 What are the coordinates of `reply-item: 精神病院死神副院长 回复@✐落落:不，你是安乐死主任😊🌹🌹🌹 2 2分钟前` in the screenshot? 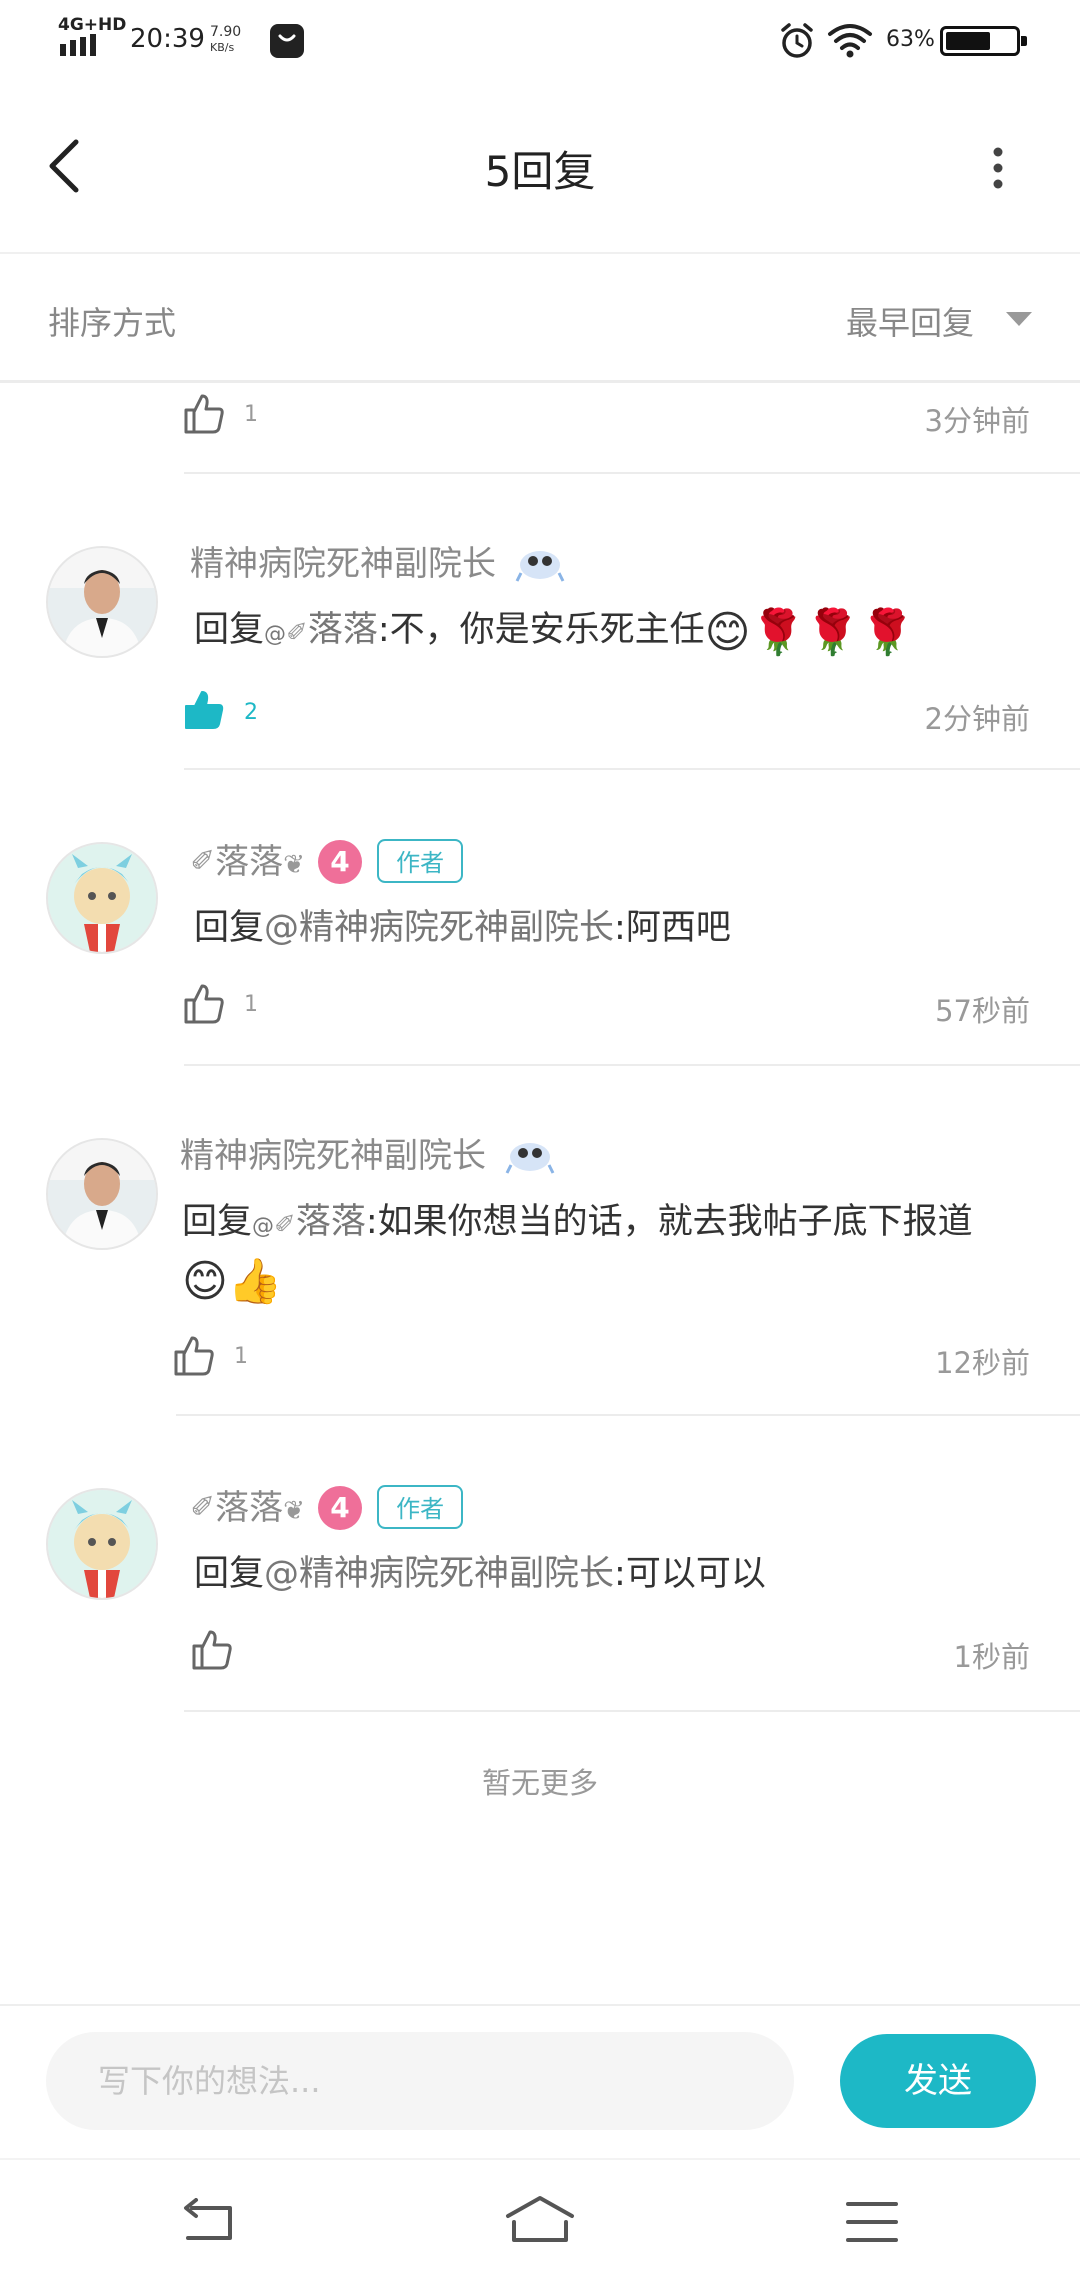 It's located at (540, 621).